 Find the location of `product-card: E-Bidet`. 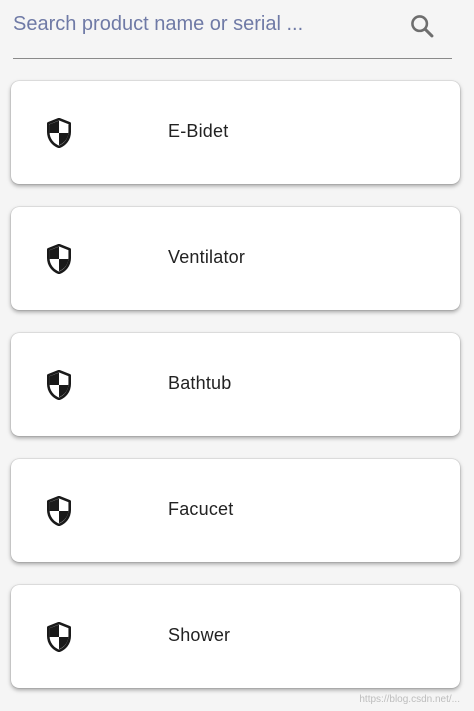

product-card: E-Bidet is located at coordinates (235, 132).